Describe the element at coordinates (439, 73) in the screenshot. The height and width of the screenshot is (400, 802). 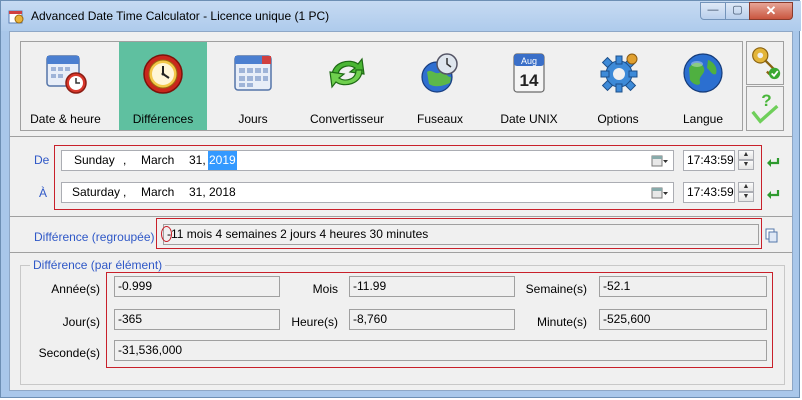
I see `globe-clock-icon` at that location.